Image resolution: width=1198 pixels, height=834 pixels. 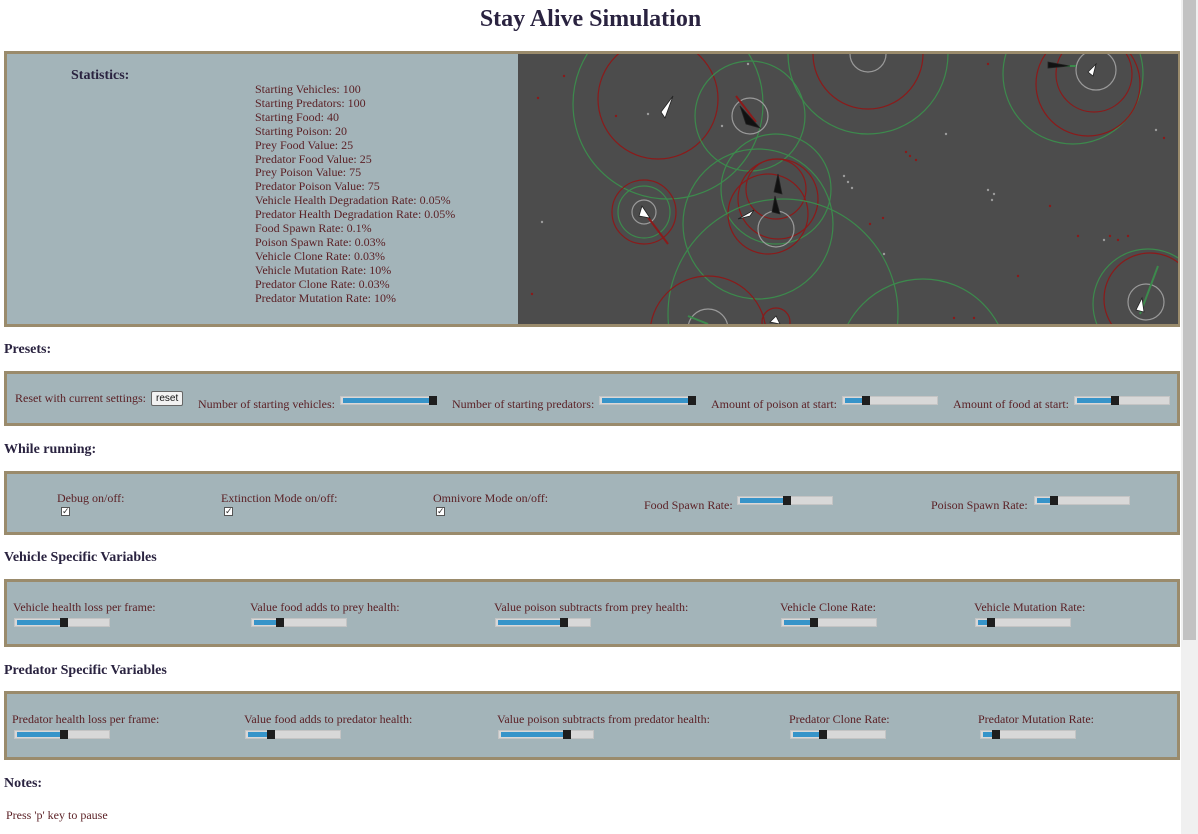 What do you see at coordinates (266, 404) in the screenshot?
I see `starting-vehicles-label: Number of starting vehicles:` at bounding box center [266, 404].